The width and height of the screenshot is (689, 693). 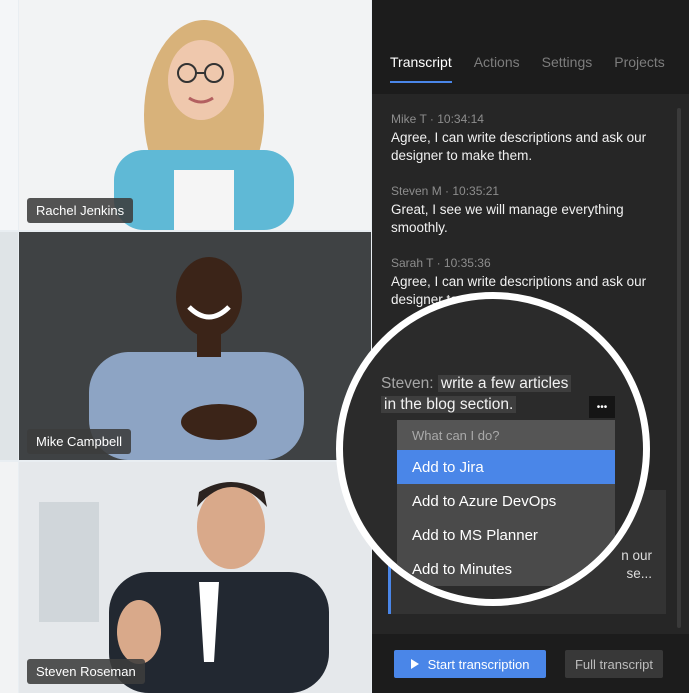 What do you see at coordinates (478, 664) in the screenshot?
I see `start-transcription-label: Start transcription` at bounding box center [478, 664].